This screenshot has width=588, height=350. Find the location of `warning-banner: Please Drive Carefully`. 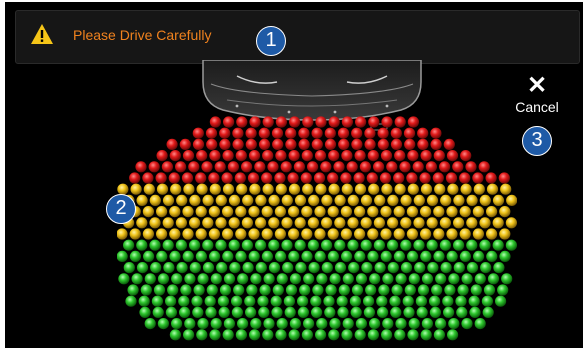

warning-banner: Please Drive Carefully is located at coordinates (297, 37).